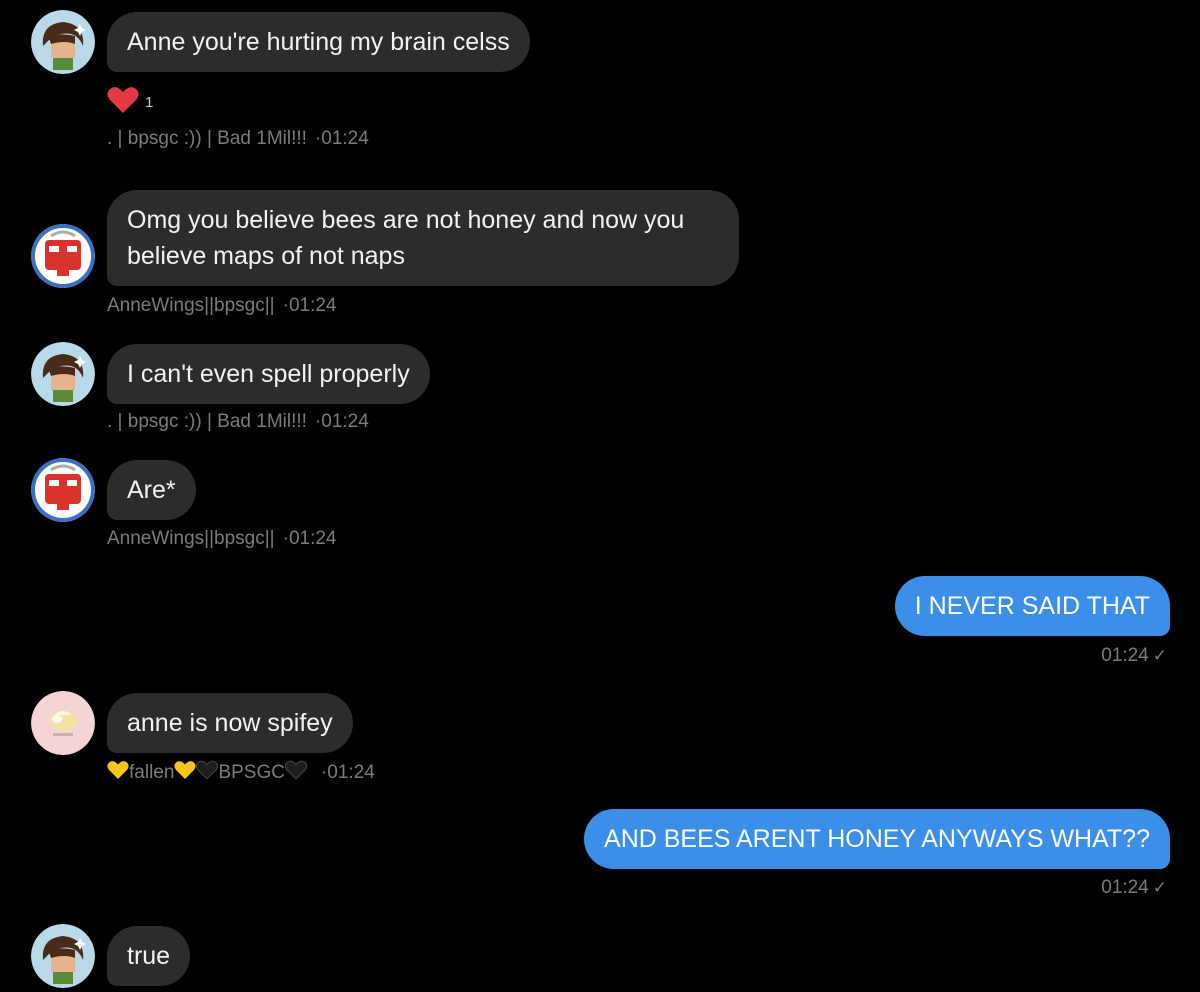  Describe the element at coordinates (251, 772) in the screenshot. I see `sender-name-part: BPSGC` at that location.